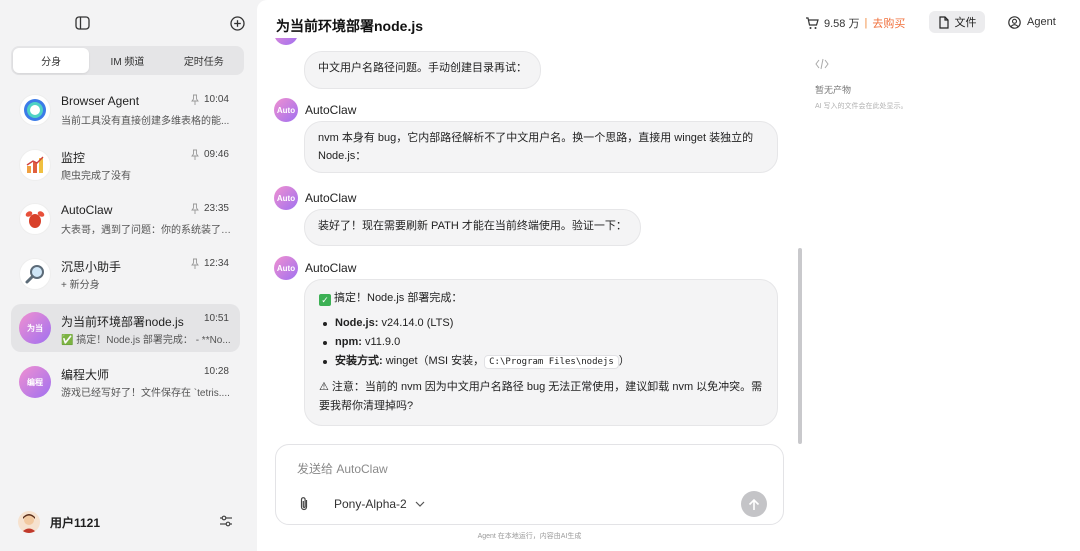  I want to click on conversation-time: 09:46, so click(216, 154).